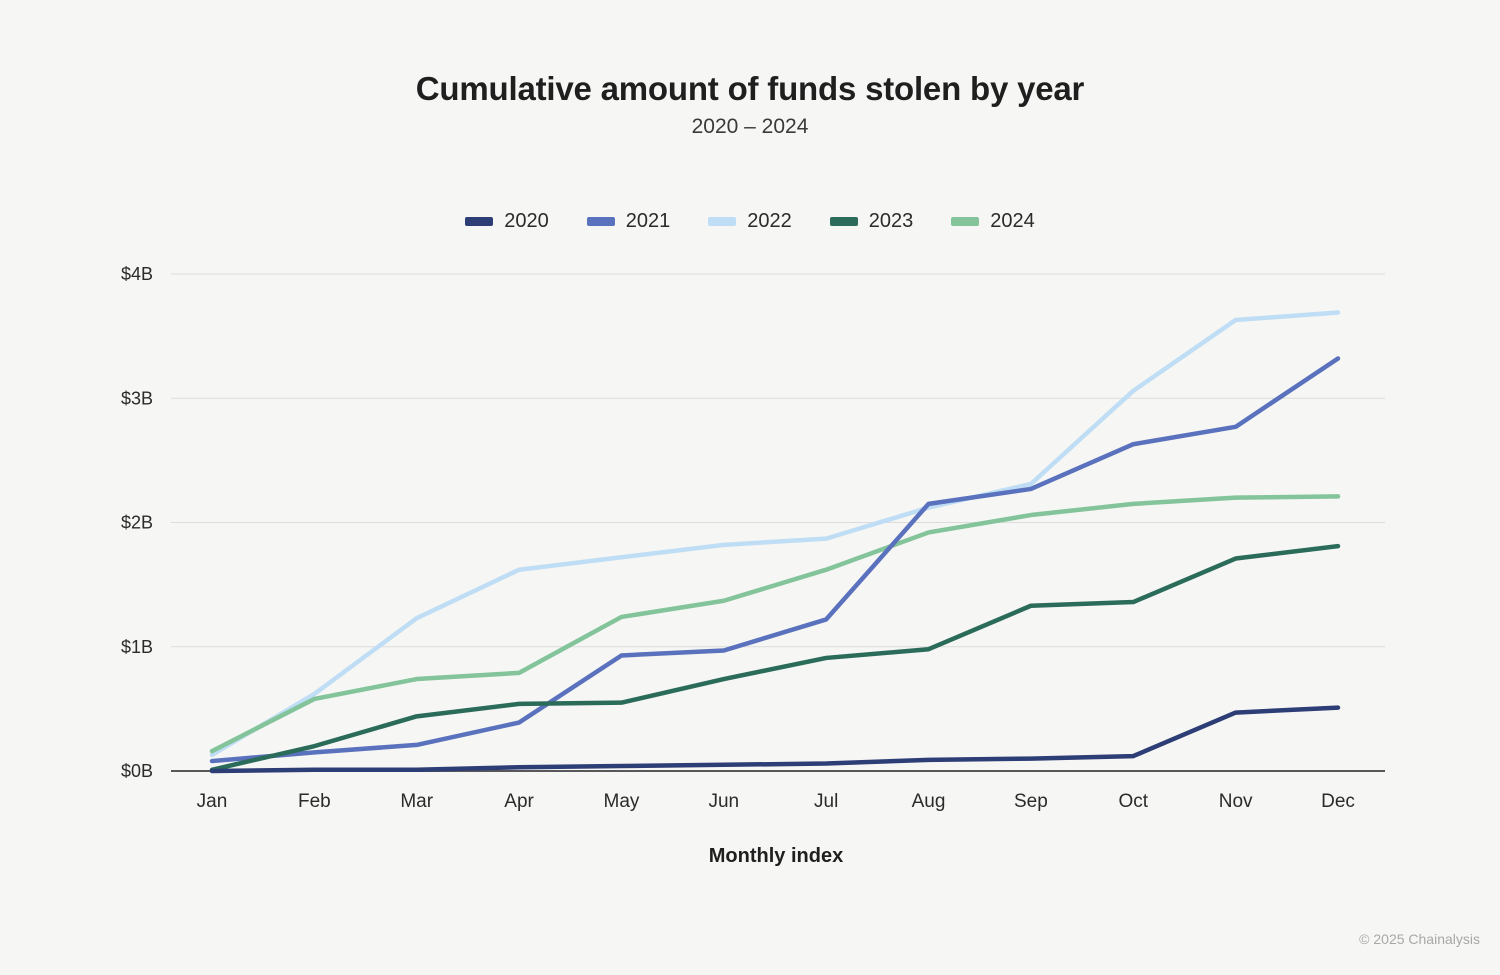 The image size is (1500, 975). I want to click on footer-credit: © 2025 Chainalysis, so click(1419, 939).